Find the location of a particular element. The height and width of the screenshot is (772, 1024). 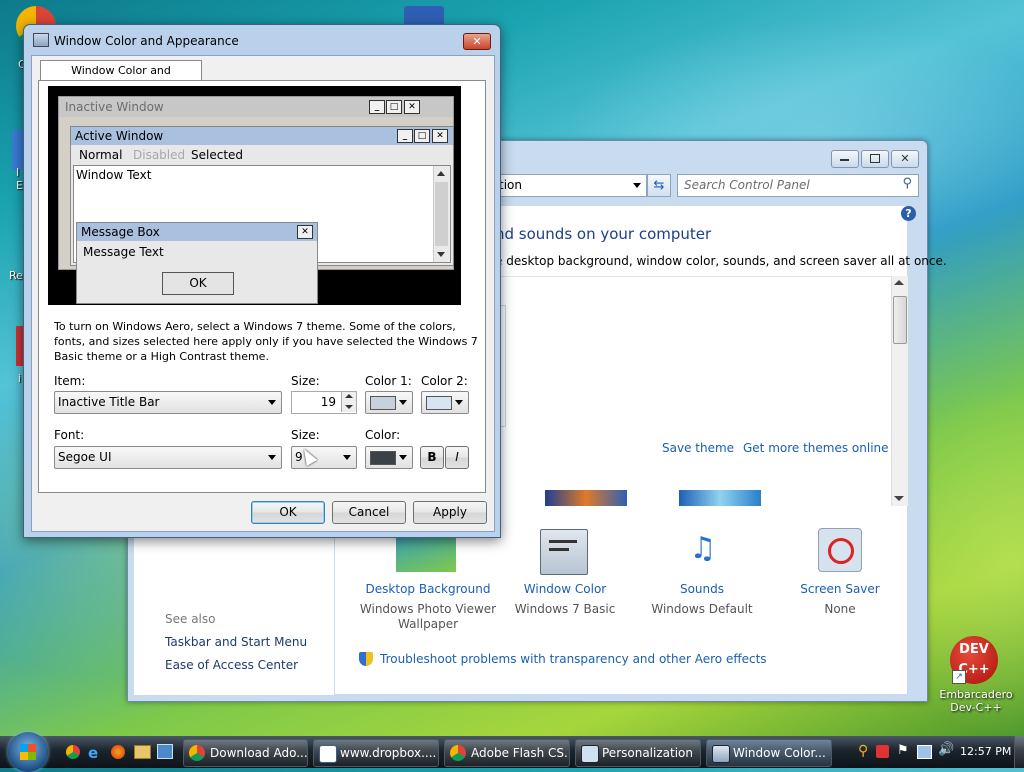

desktop-icon-label: i is located at coordinates (20, 378).